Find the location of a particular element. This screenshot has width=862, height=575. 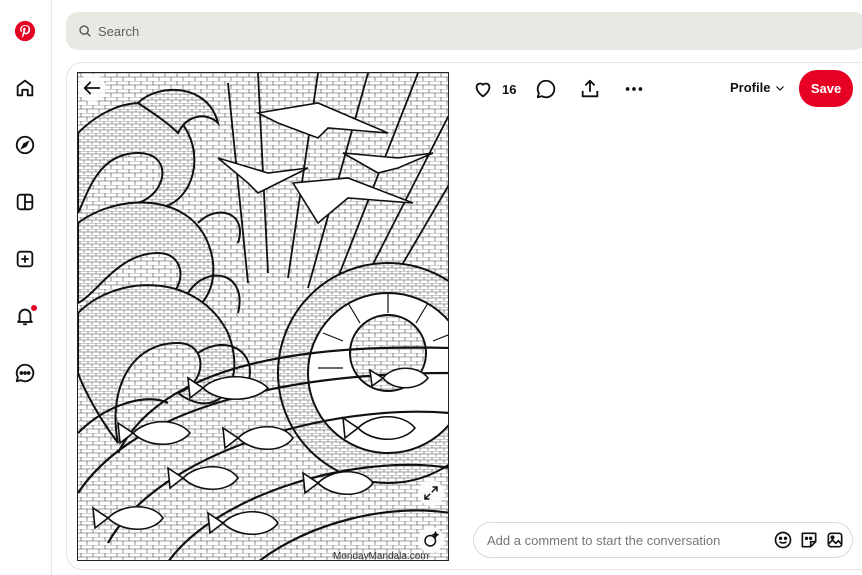

search-icon is located at coordinates (85, 31).